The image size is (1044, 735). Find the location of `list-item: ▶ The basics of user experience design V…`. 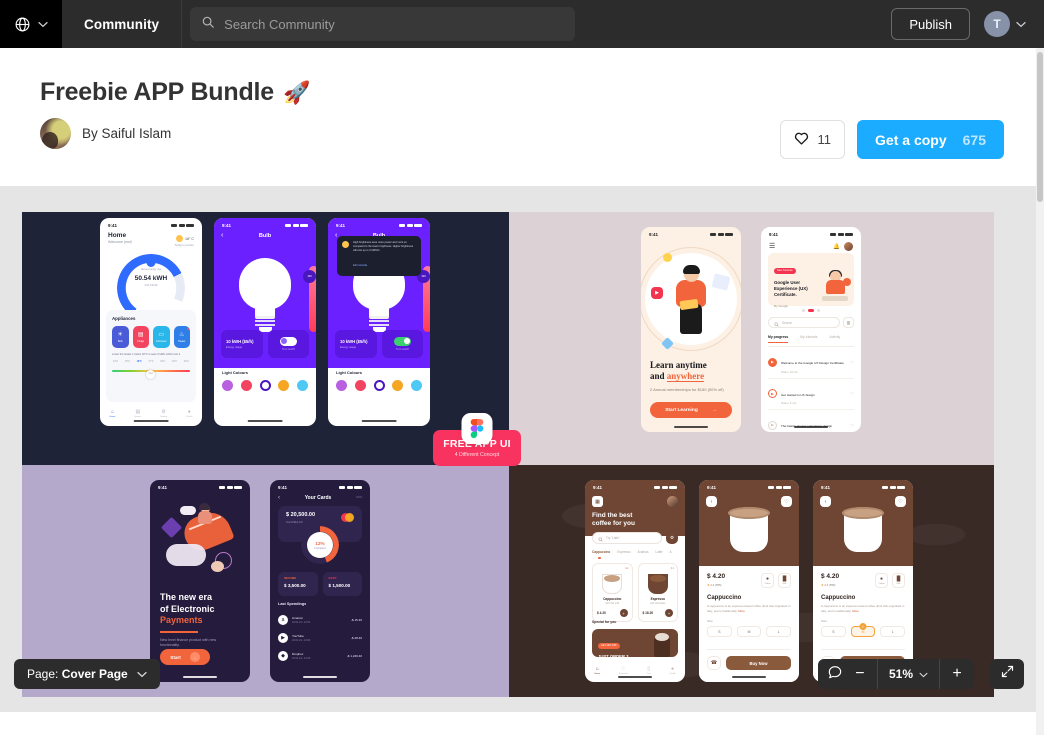

list-item: ▶ The basics of user experience design V… is located at coordinates (811, 421).